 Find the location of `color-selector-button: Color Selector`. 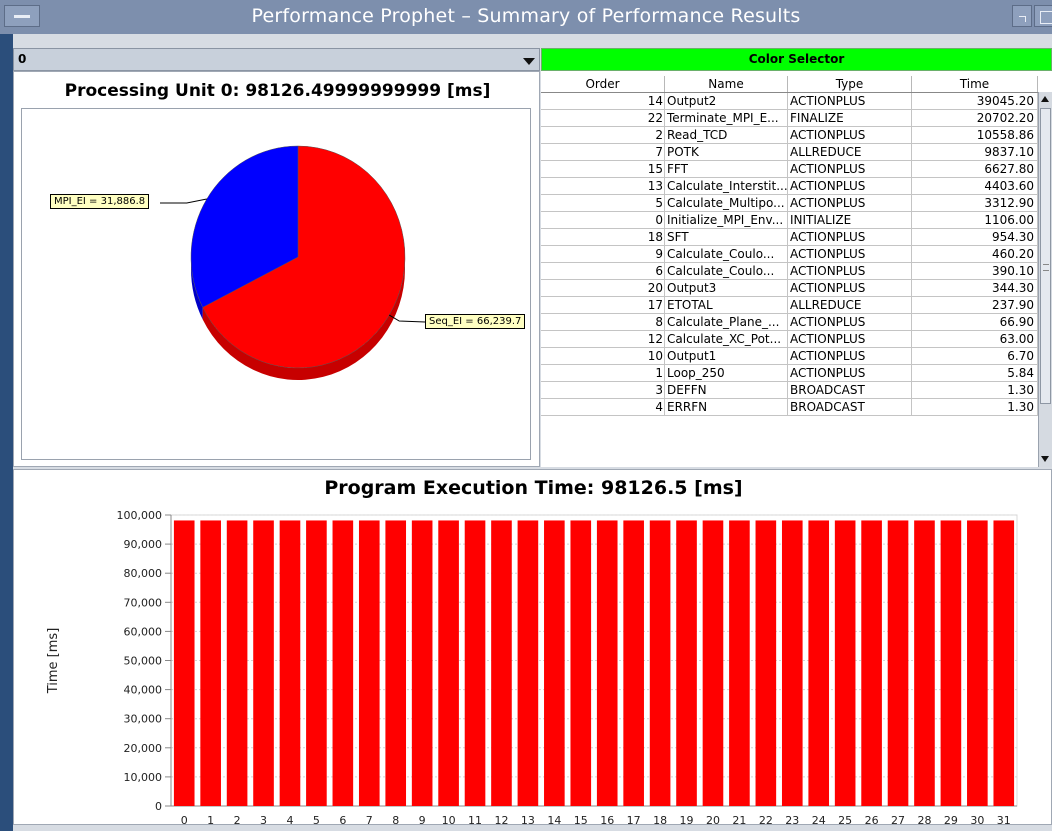

color-selector-button: Color Selector is located at coordinates (796, 59).